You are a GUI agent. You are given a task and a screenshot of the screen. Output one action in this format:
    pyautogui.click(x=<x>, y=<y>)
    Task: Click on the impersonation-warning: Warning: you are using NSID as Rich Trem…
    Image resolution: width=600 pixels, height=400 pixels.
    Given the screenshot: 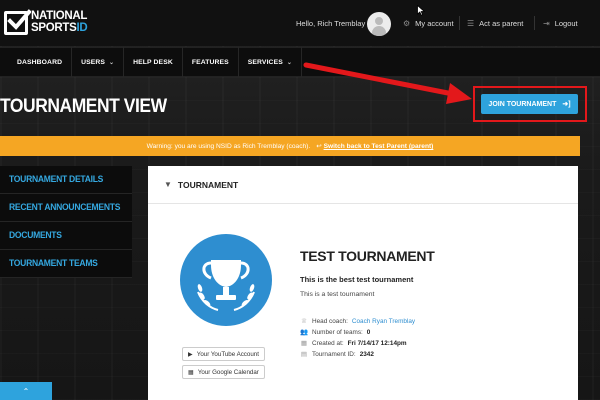 What is the action you would take?
    pyautogui.click(x=290, y=146)
    